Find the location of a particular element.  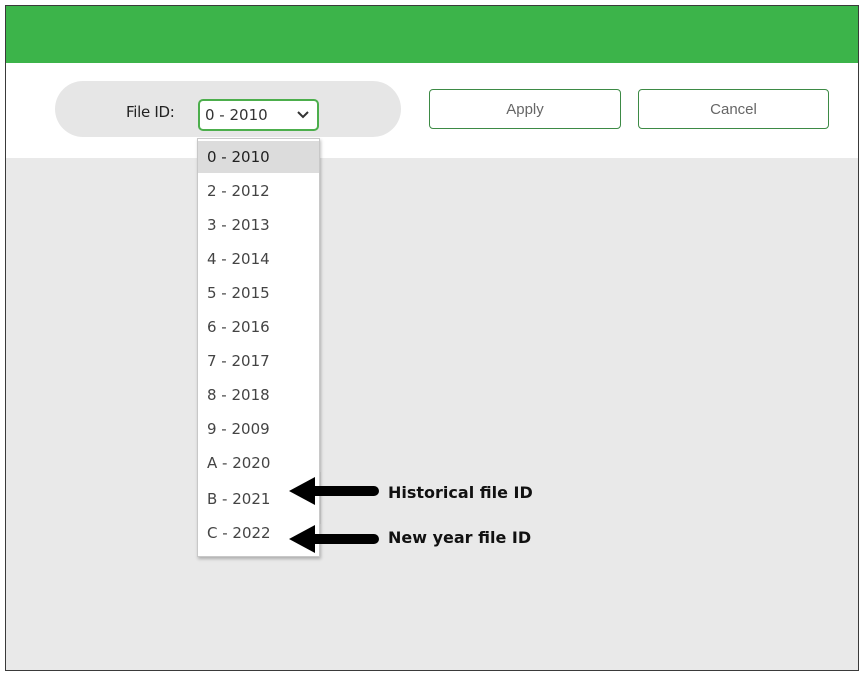

file-id-select: 0 - 2010 is located at coordinates (258, 115).